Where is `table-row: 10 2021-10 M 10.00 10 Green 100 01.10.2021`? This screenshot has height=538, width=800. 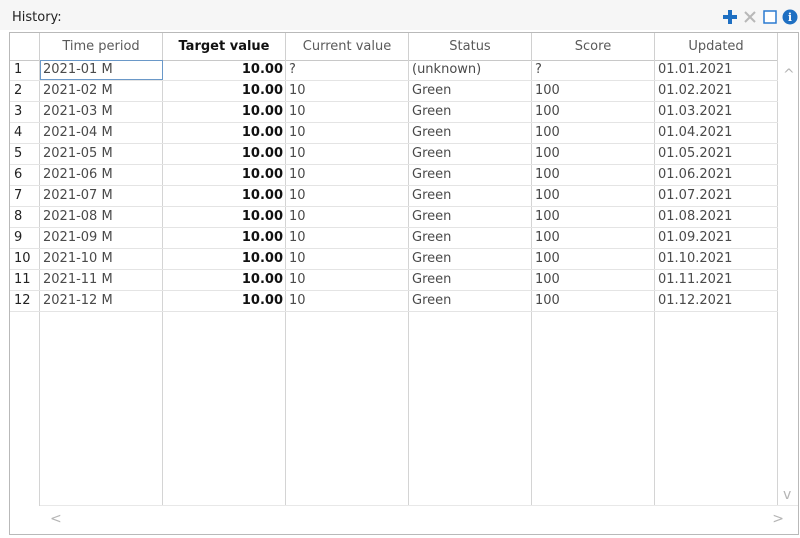 table-row: 10 2021-10 M 10.00 10 Green 100 01.10.2021 is located at coordinates (394, 259).